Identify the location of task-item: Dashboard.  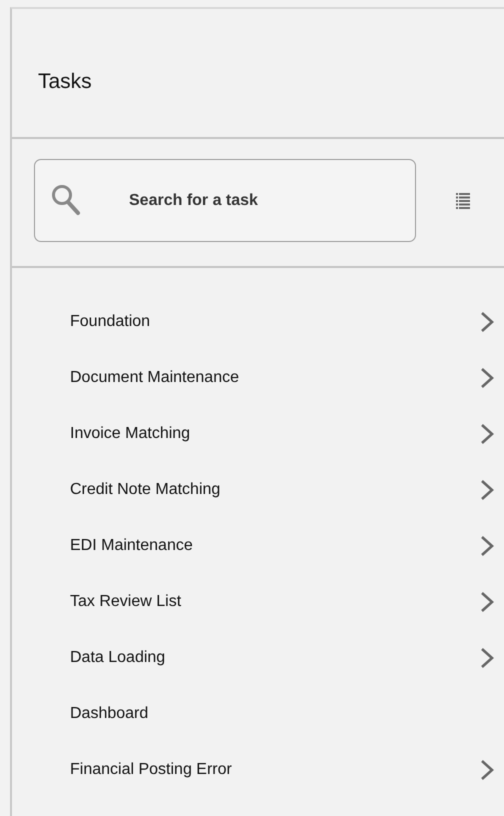
(109, 714).